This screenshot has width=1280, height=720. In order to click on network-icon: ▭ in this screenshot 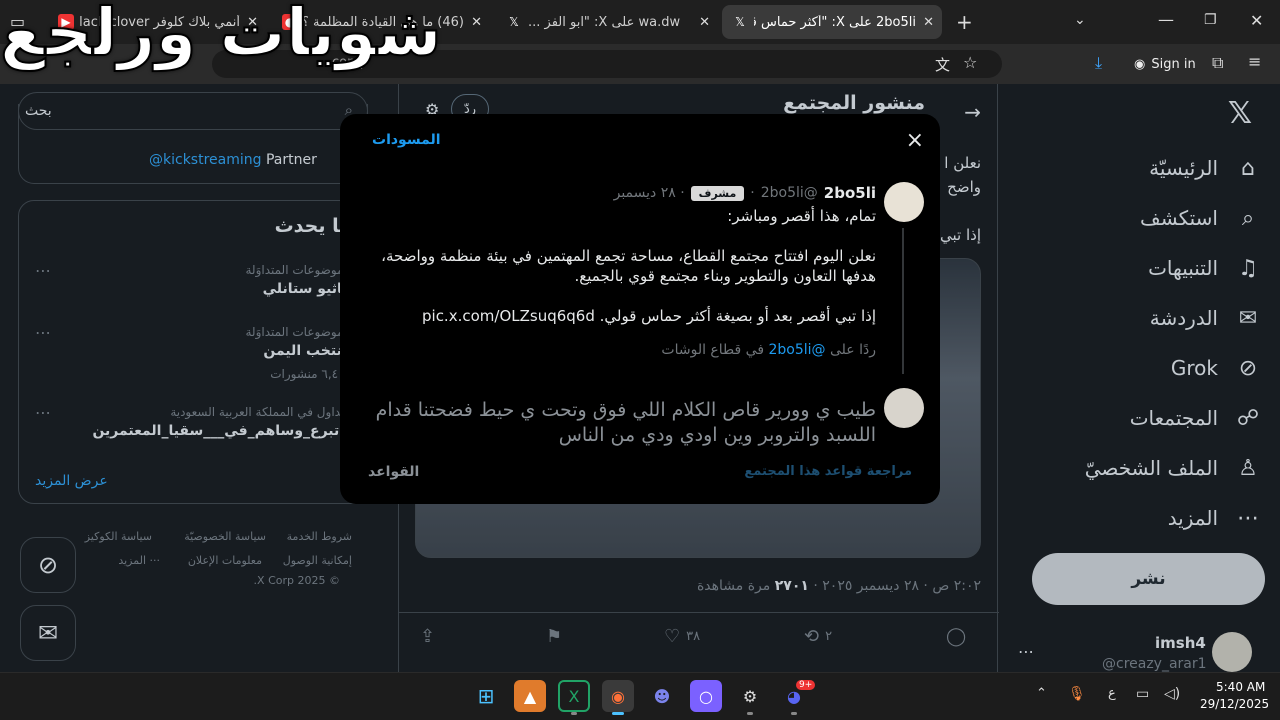, I will do `click(1142, 694)`.